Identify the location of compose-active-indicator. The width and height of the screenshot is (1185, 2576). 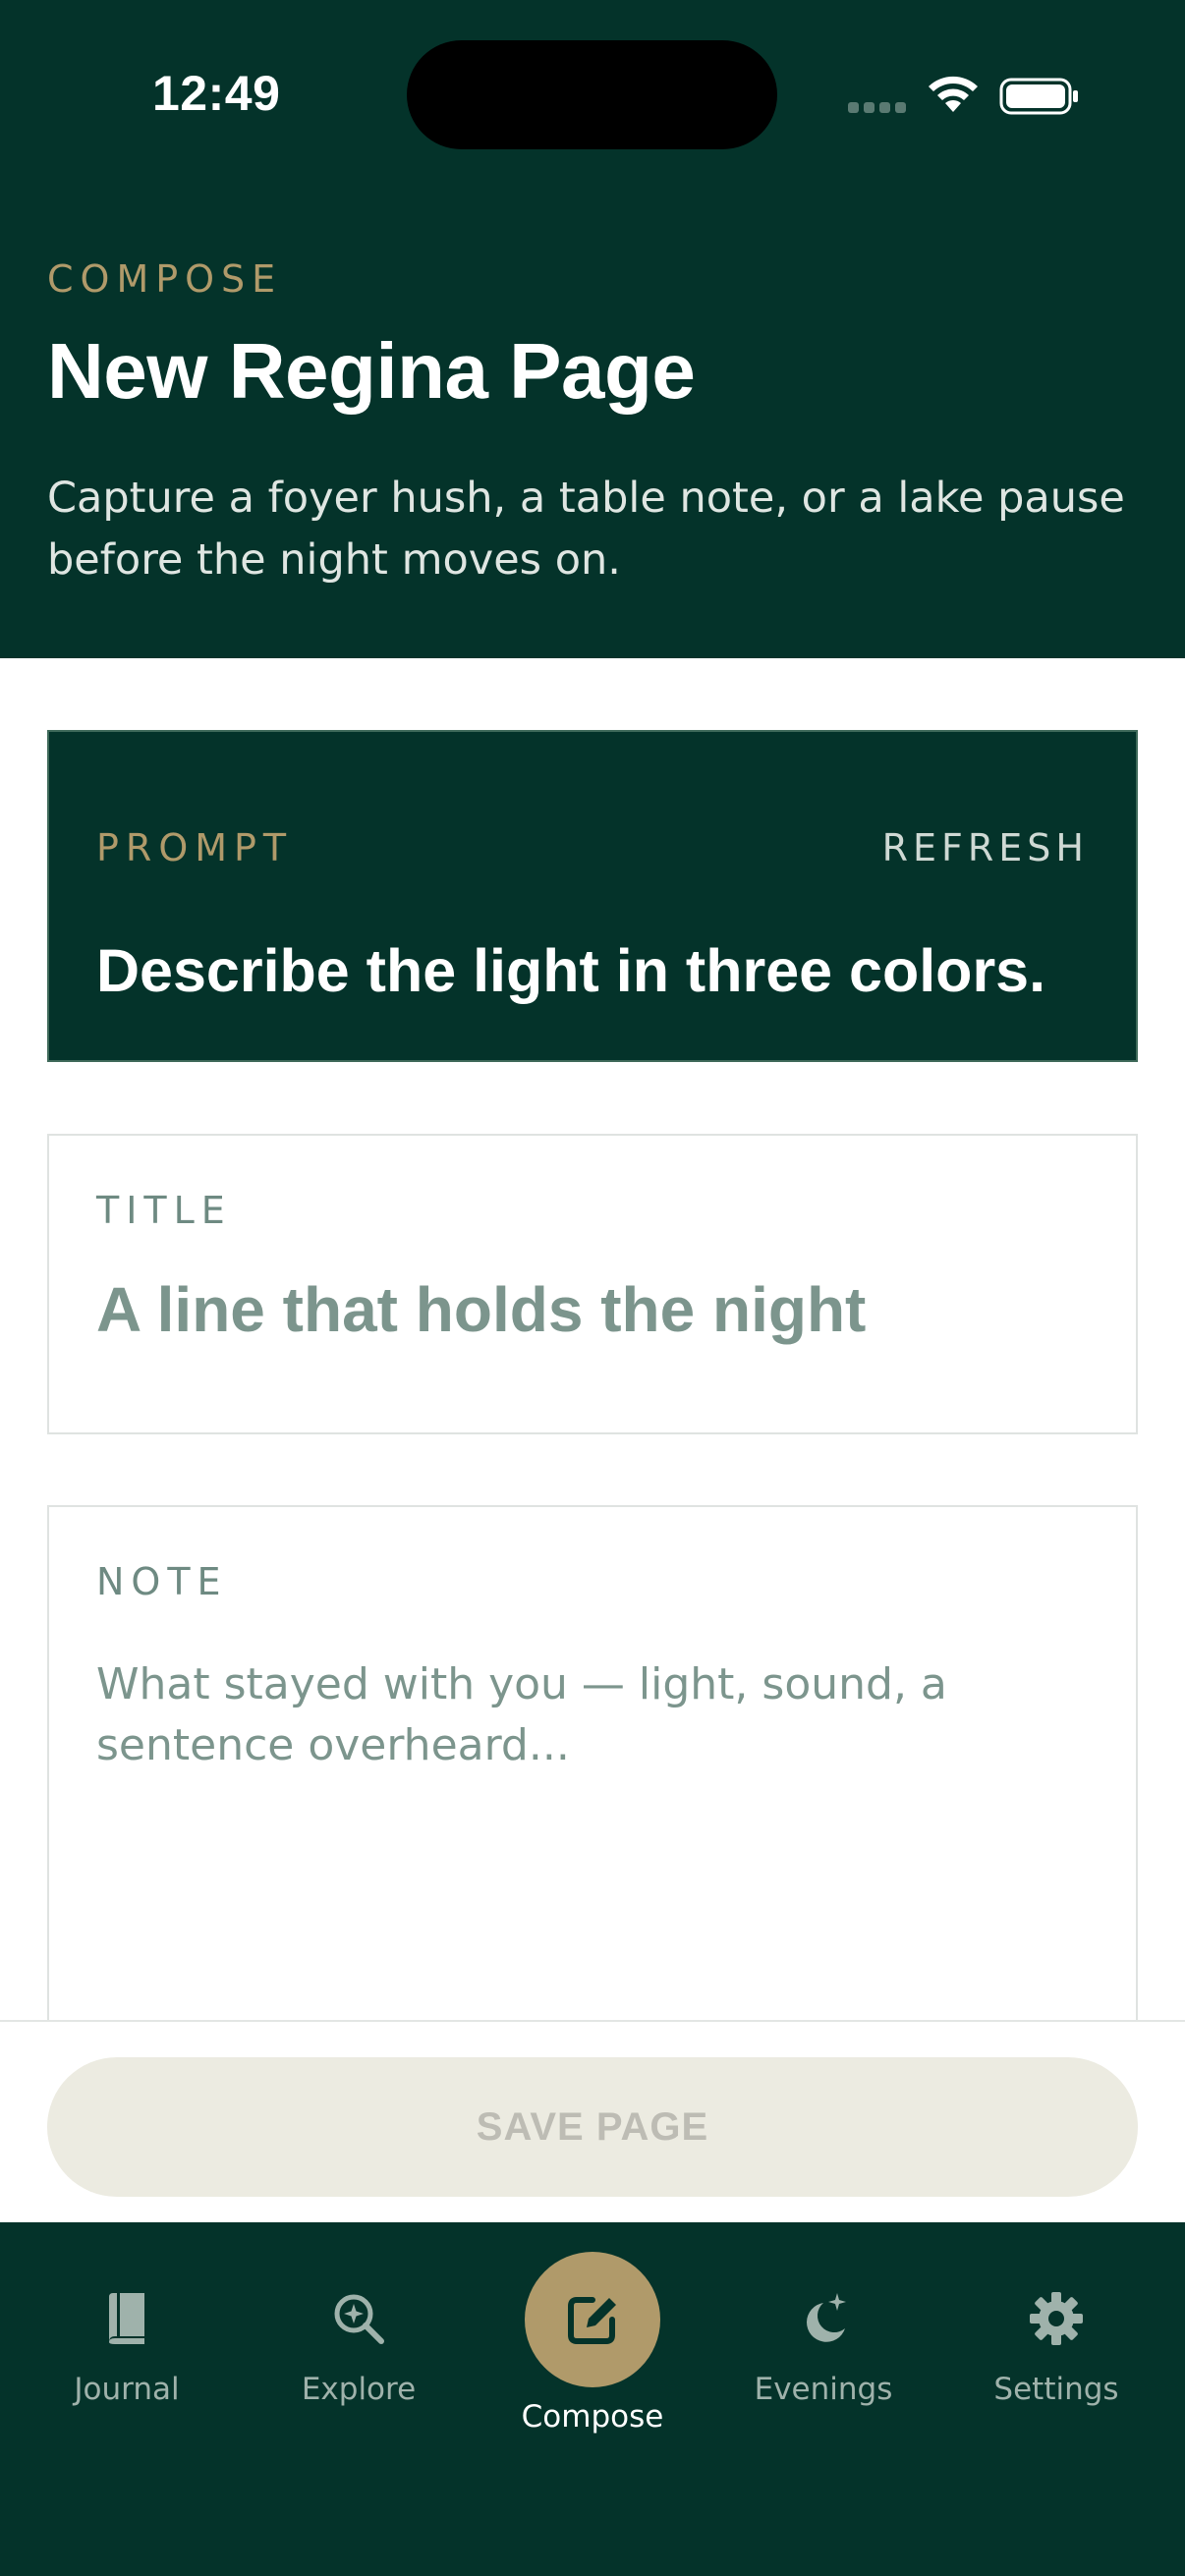
(592, 2319).